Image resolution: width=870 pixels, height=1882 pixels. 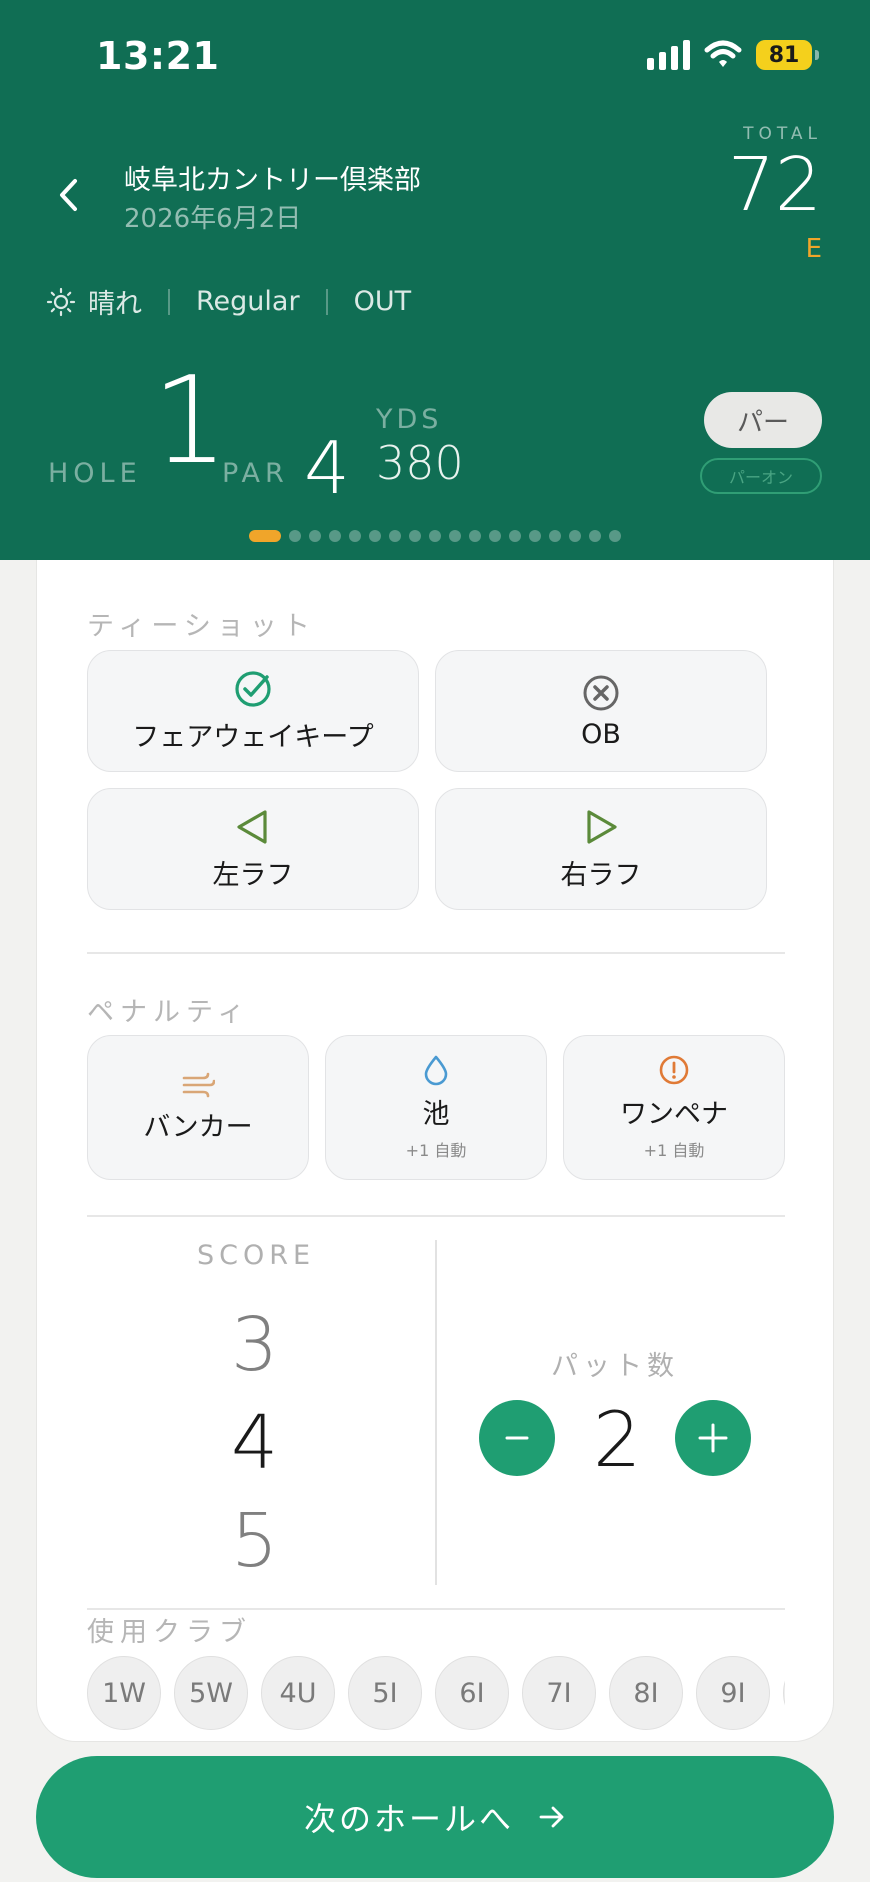 I want to click on triangle-right-icon, so click(x=601, y=827).